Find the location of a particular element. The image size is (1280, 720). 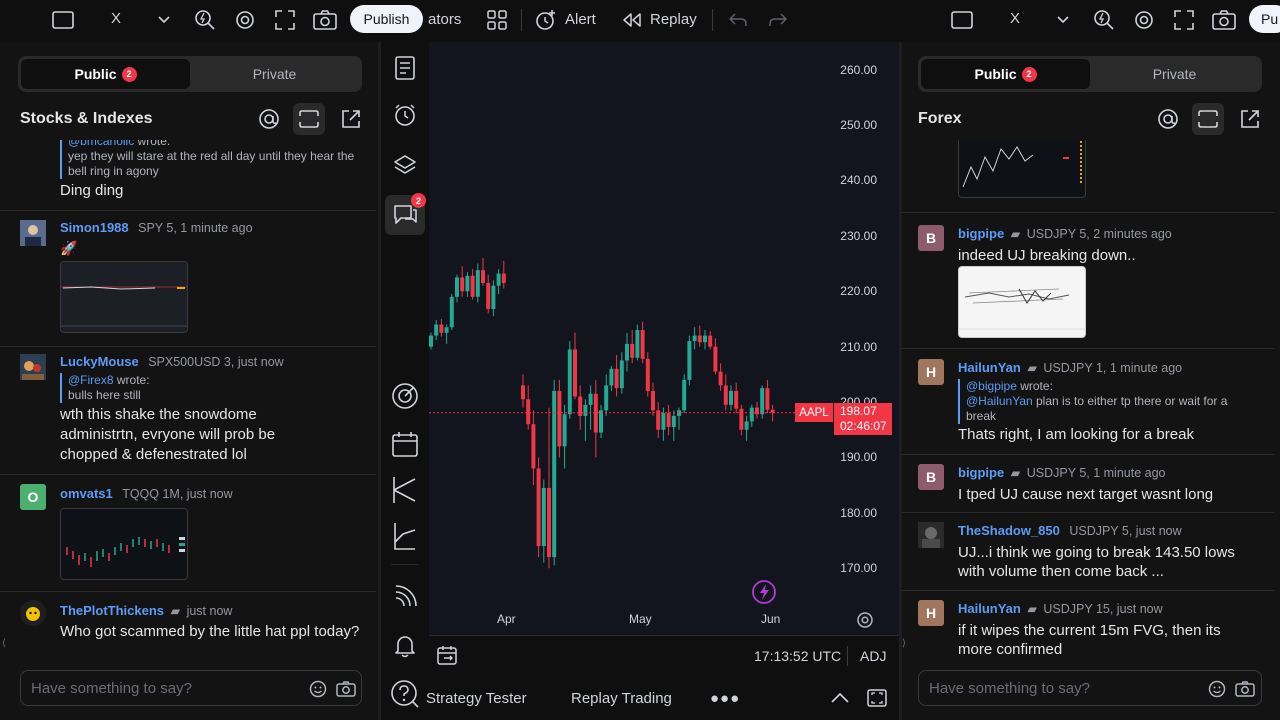

message-meta: USDJPY 5, 2 minutes ago is located at coordinates (1099, 234).